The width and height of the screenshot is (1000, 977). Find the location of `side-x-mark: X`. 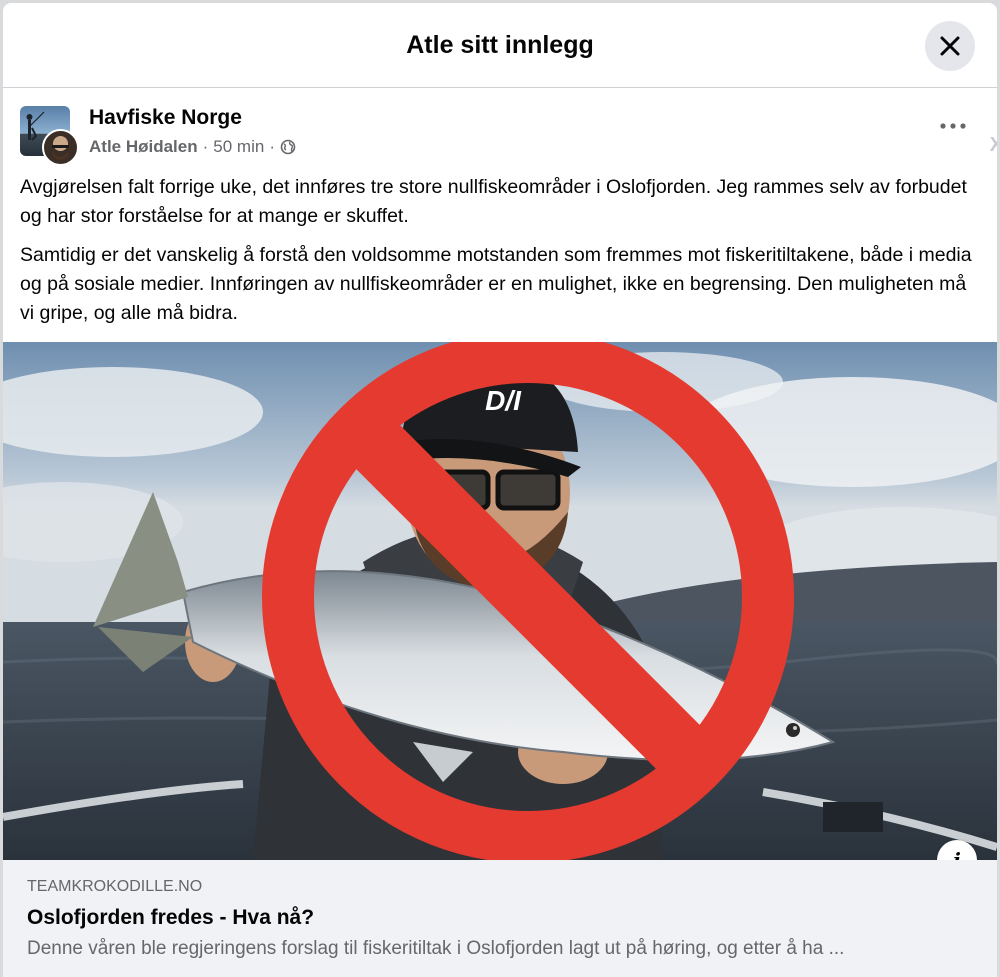

side-x-mark: X is located at coordinates (993, 145).